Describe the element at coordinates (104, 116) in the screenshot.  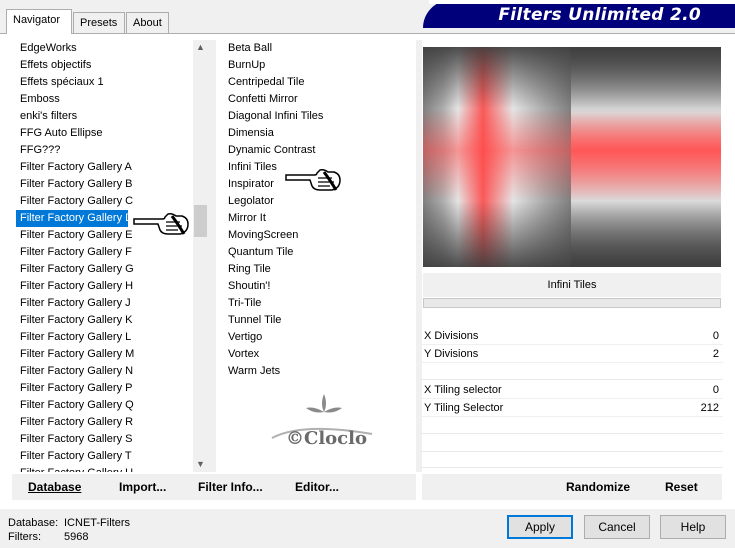
I see `category-item: enki's filters` at that location.